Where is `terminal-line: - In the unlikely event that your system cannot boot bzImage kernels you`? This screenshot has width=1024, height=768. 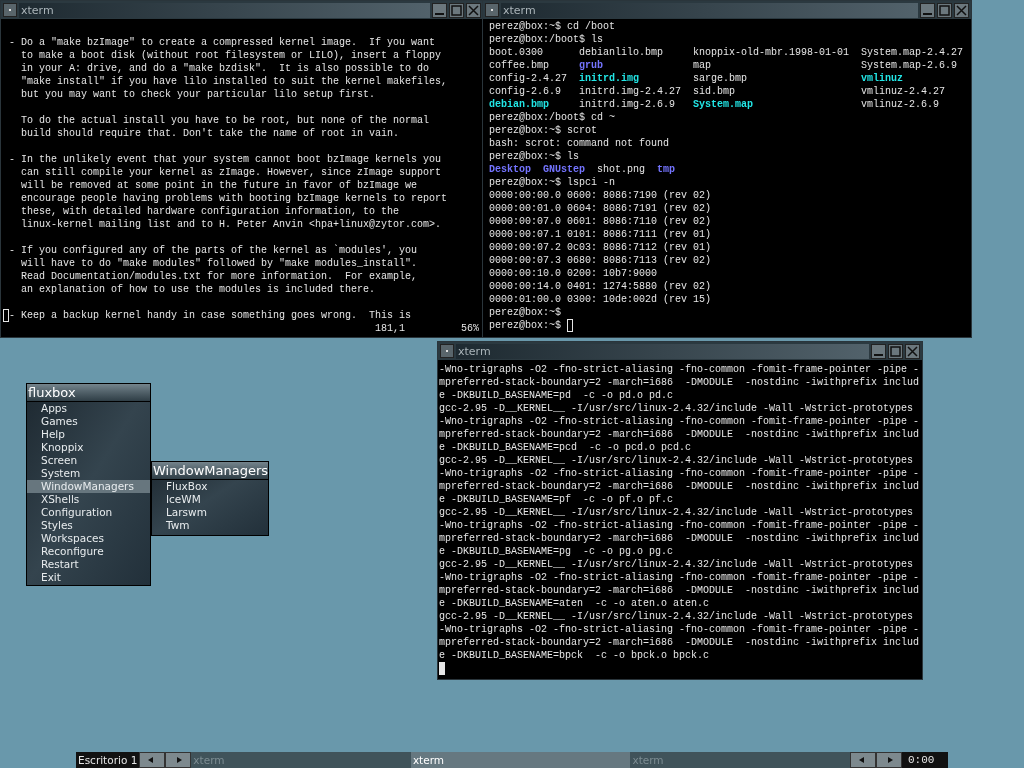 terminal-line: - In the unlikely event that your system cannot boot bzImage kernels you is located at coordinates (226, 159).